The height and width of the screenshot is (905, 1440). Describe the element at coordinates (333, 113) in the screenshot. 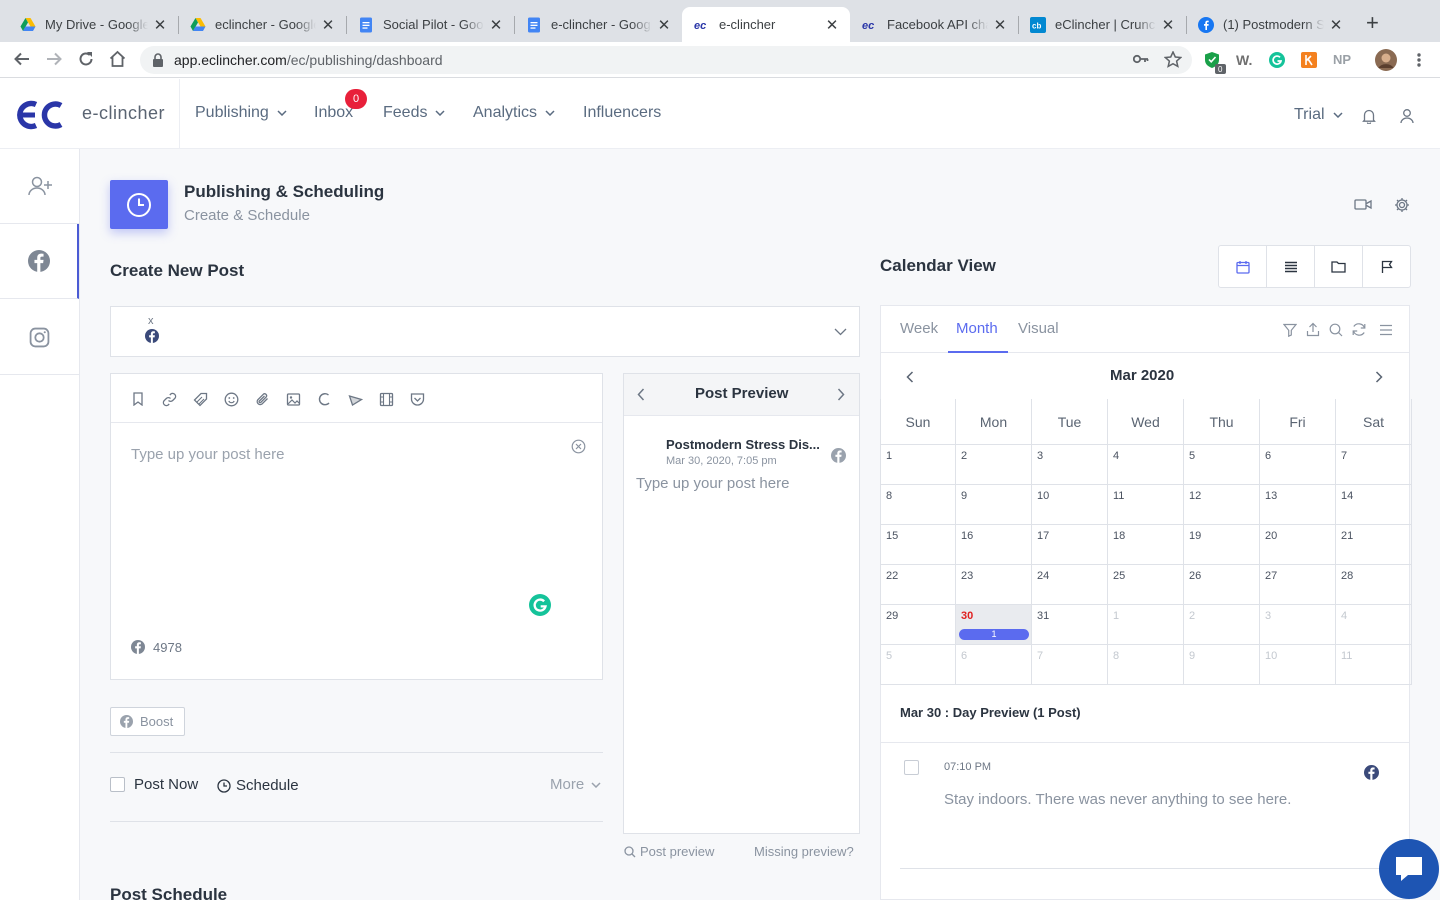

I see `nav-inbox: Inbox` at that location.